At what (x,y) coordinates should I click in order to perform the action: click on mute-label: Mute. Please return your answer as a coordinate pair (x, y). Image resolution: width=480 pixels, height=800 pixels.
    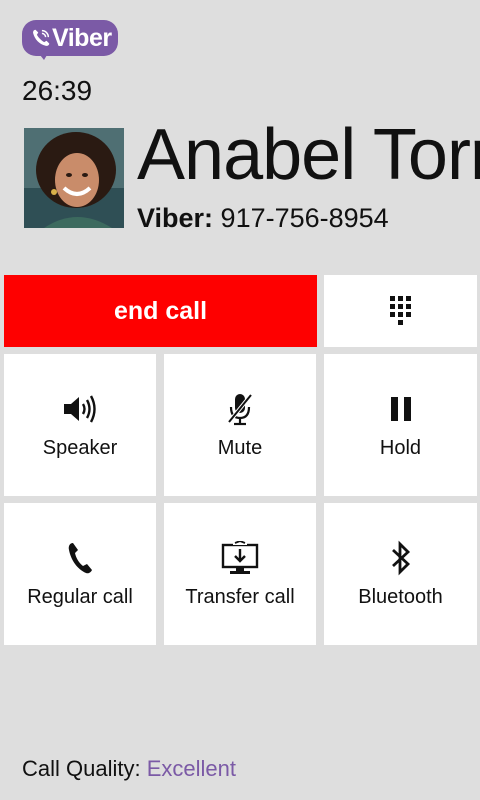
    Looking at the image, I should click on (240, 447).